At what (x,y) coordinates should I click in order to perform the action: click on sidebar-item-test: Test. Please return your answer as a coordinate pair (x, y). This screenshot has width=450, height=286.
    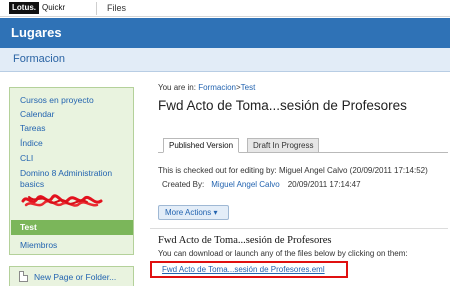
    Looking at the image, I should click on (72, 227).